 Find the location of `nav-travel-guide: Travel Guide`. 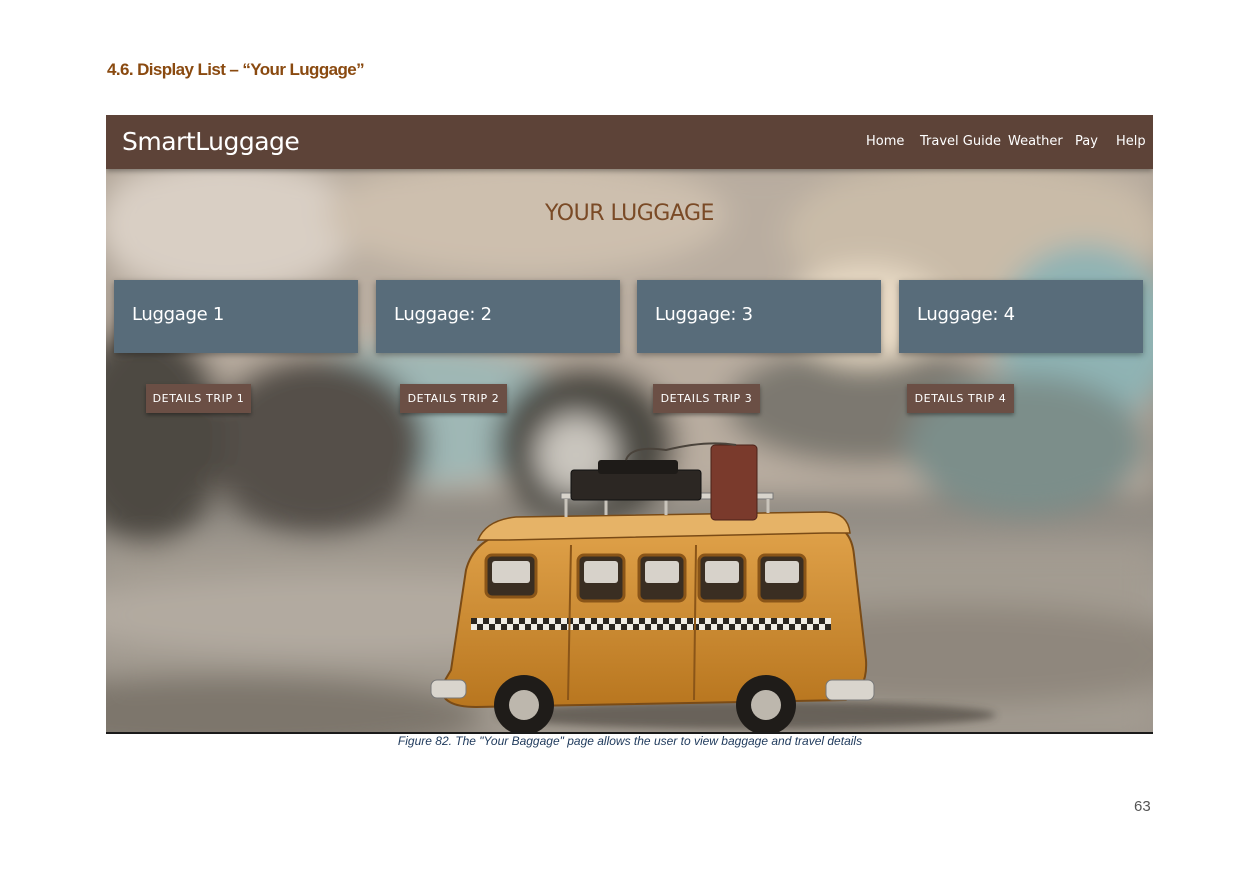

nav-travel-guide: Travel Guide is located at coordinates (960, 141).